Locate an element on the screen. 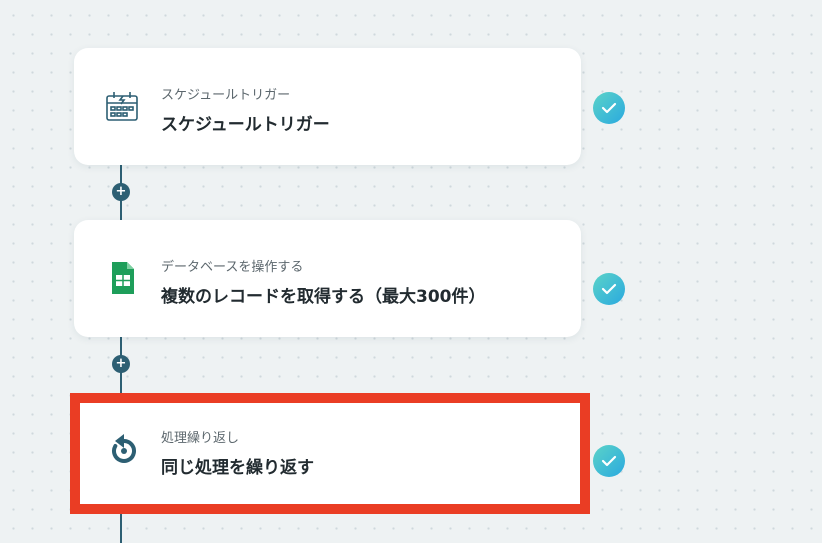 The height and width of the screenshot is (543, 822). step-type-label: データベースを操作する is located at coordinates (232, 267).